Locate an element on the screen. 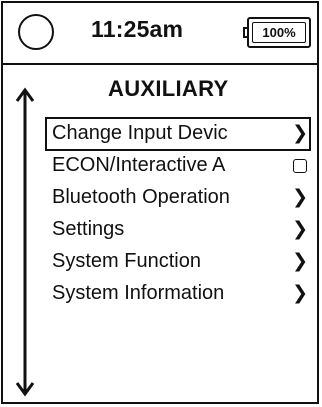 The image size is (322, 407). menu-item-econ-interactive: ECON/Interactive A is located at coordinates (178, 166).